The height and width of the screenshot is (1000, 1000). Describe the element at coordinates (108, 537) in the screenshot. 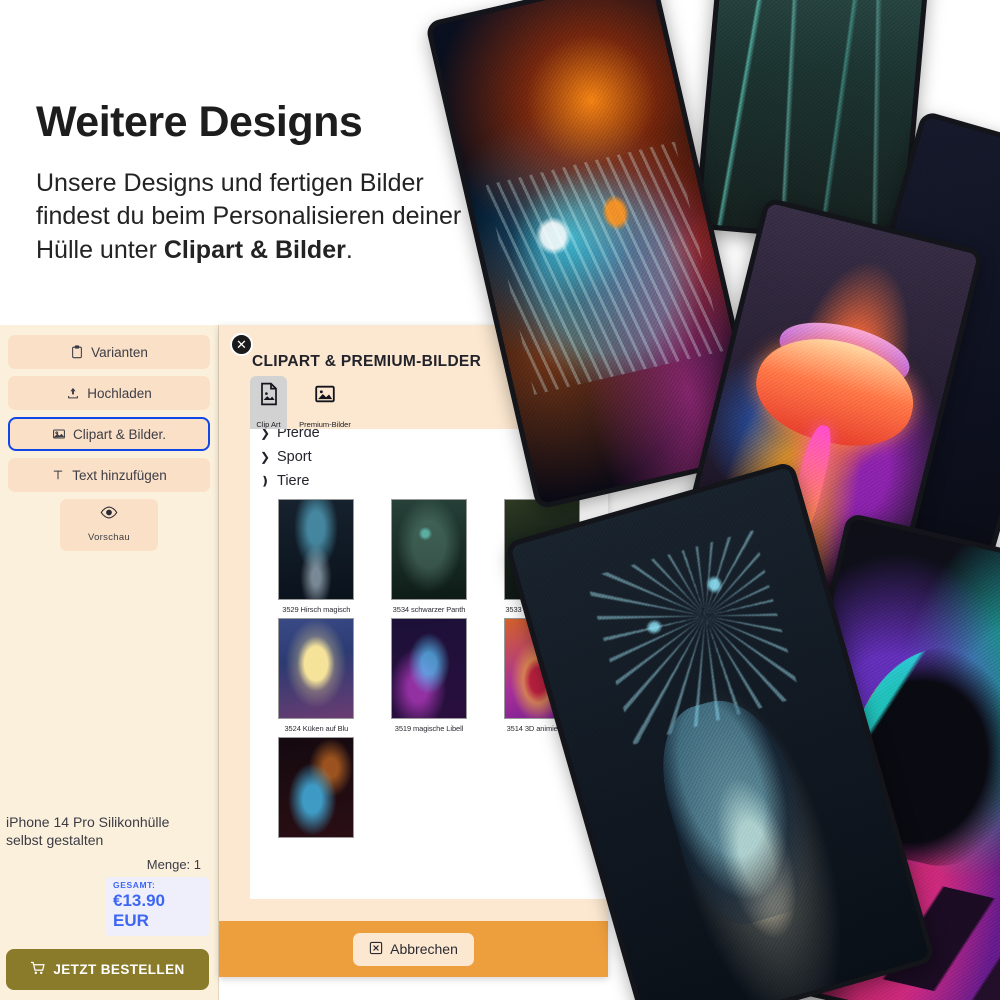

I see `preview-label: Vorschau` at that location.